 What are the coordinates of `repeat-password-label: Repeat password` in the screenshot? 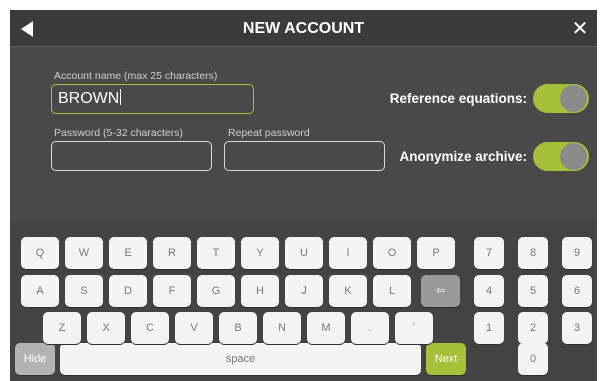 It's located at (269, 133).